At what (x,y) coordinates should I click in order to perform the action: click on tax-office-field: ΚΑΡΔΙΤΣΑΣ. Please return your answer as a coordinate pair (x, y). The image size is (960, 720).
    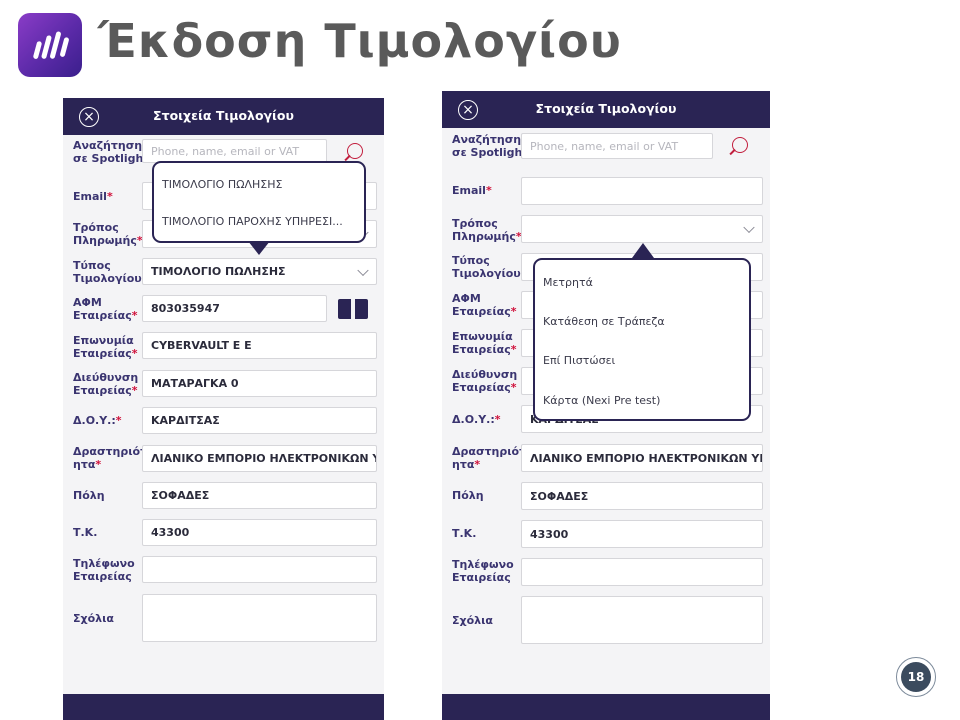
    Looking at the image, I should click on (259, 420).